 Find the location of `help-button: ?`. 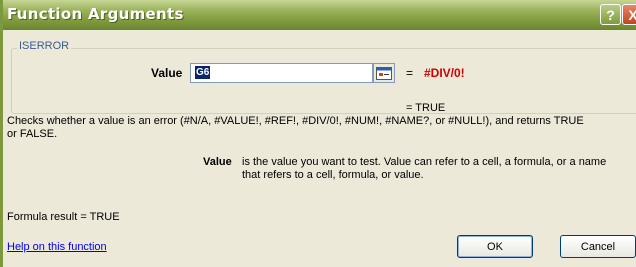

help-button: ? is located at coordinates (610, 14).